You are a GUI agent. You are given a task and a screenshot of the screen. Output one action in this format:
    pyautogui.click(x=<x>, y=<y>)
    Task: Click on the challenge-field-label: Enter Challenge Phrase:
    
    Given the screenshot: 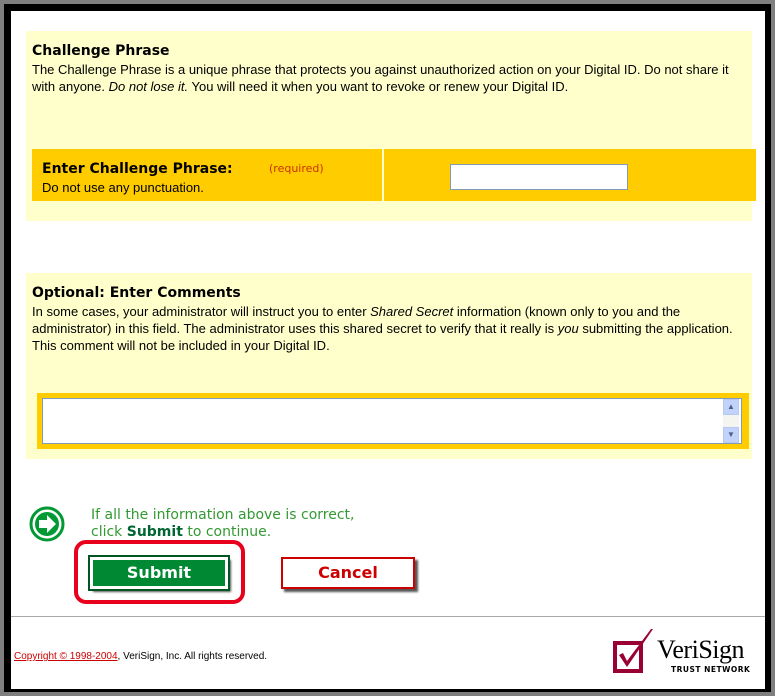 What is the action you would take?
    pyautogui.click(x=137, y=169)
    